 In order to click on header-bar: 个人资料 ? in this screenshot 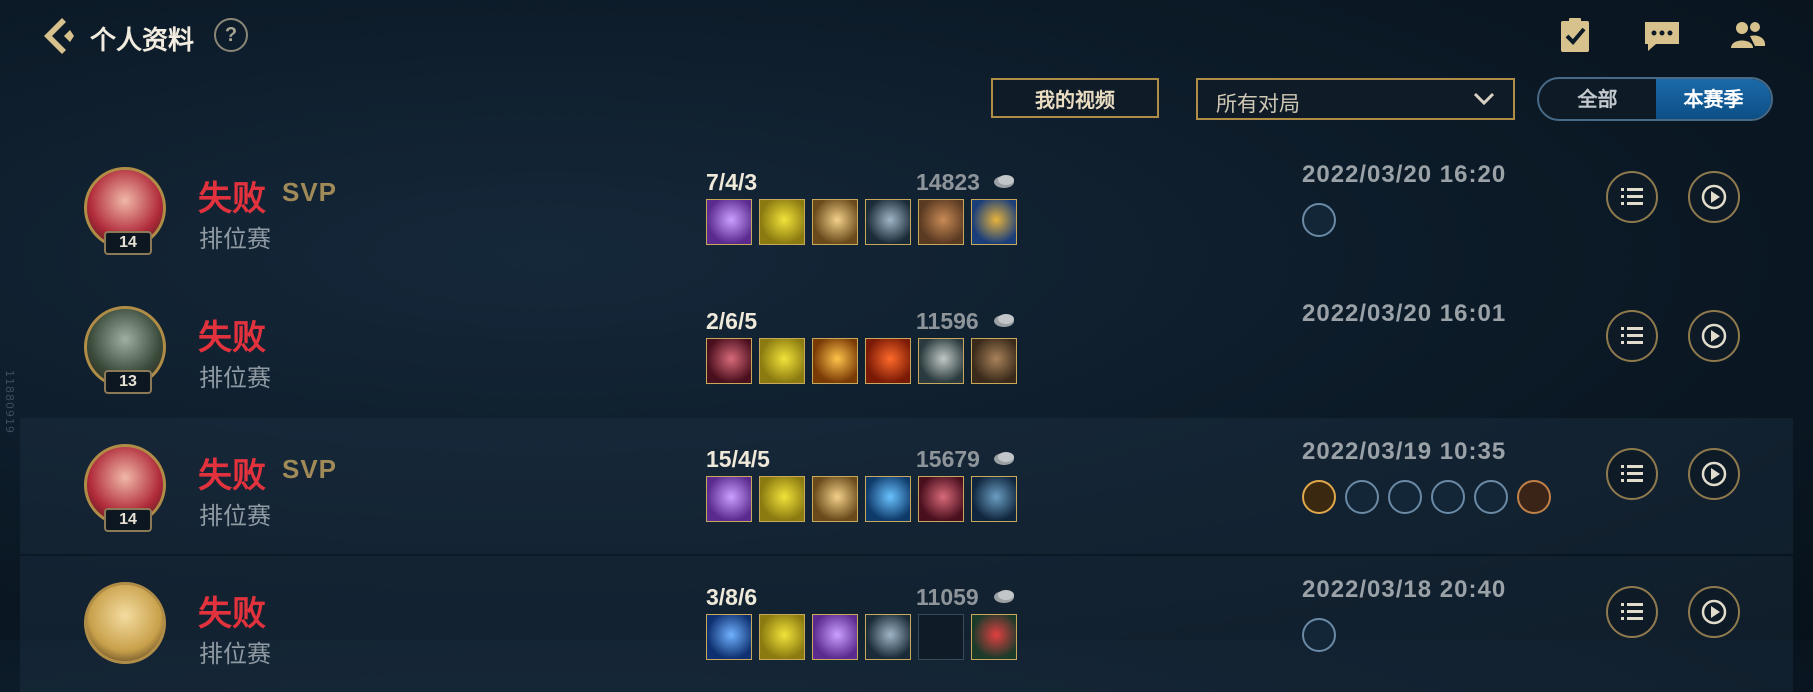, I will do `click(906, 37)`.